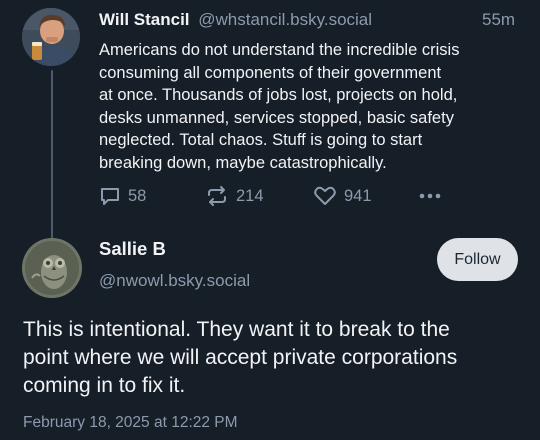  What do you see at coordinates (137, 195) in the screenshot?
I see `reply-count: 58` at bounding box center [137, 195].